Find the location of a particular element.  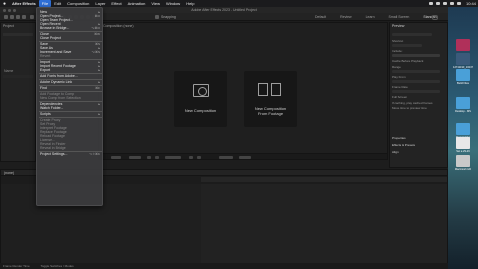

include-label: Include: is located at coordinates (397, 51).